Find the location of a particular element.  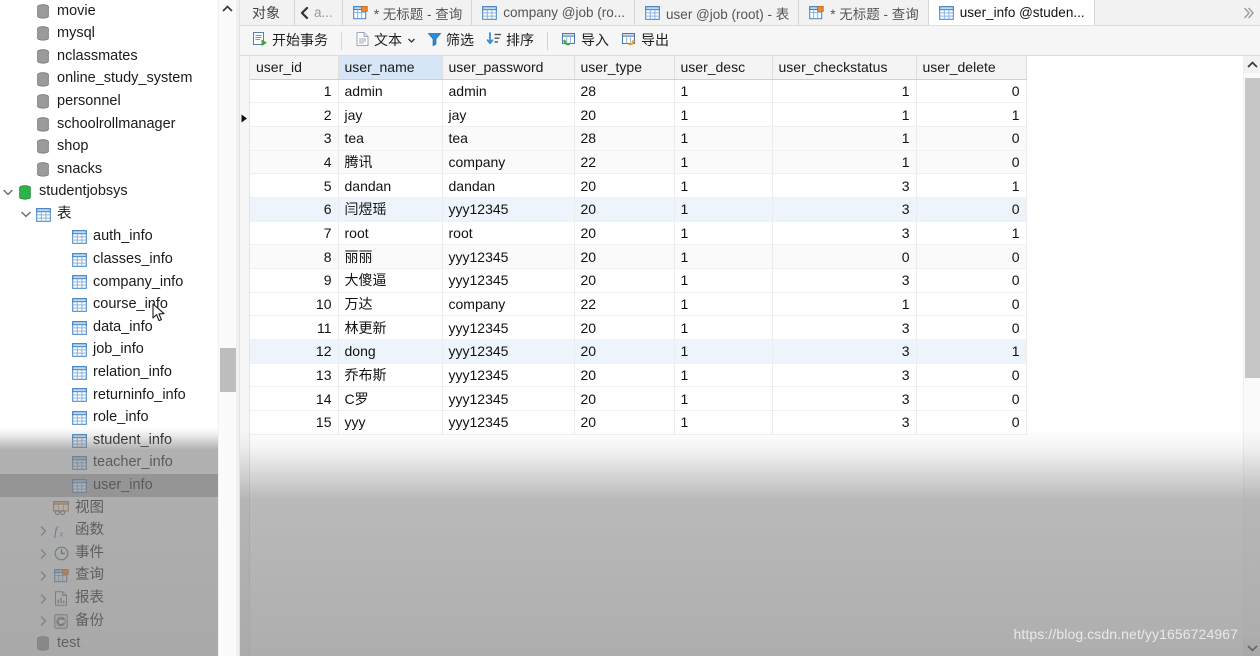

table-row: 7 root root 20 1 3 1 is located at coordinates (638, 233).